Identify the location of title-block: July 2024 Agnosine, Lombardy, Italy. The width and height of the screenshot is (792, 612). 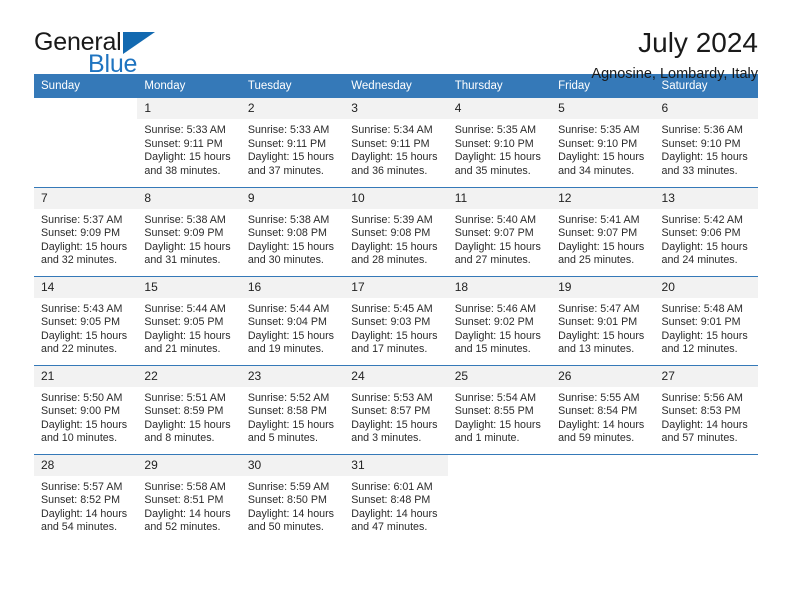
(674, 55).